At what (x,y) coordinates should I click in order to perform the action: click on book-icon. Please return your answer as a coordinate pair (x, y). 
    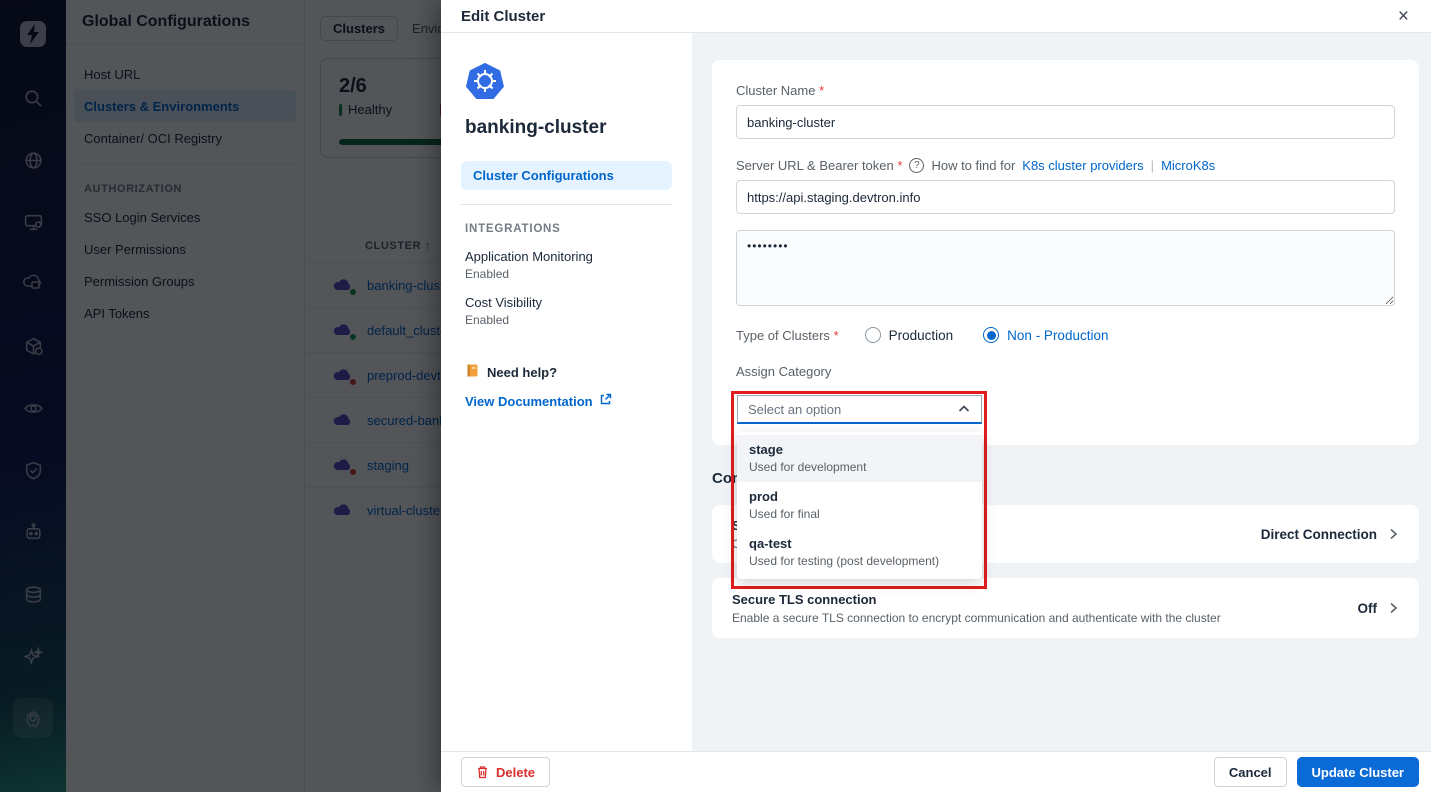
    Looking at the image, I should click on (472, 372).